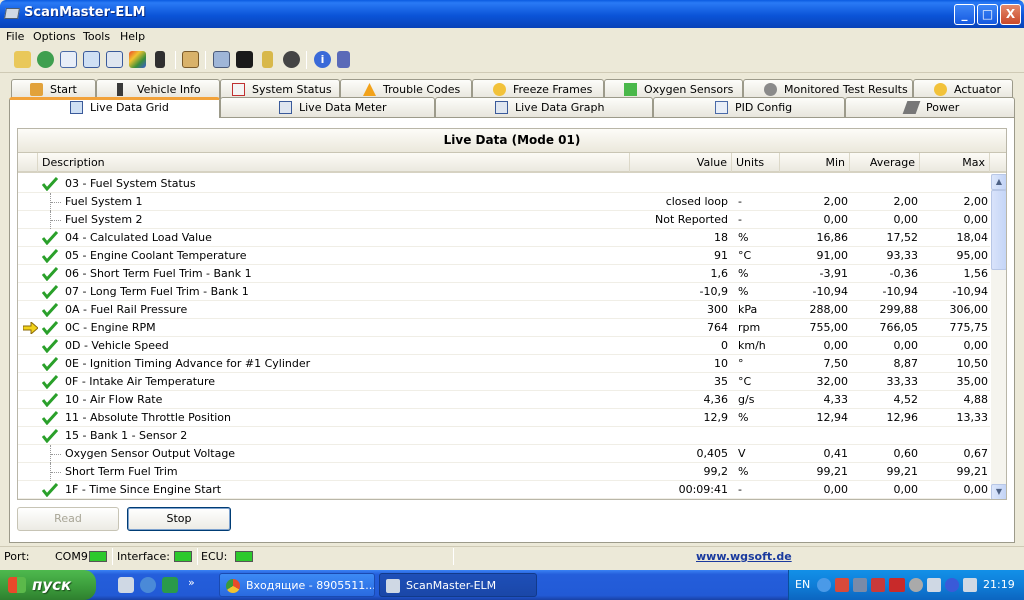 This screenshot has width=1024, height=600. What do you see at coordinates (504, 346) in the screenshot?
I see `table-row: 0D - Vehicle Speed 0 km/h 0,00 0,00 0,00` at bounding box center [504, 346].